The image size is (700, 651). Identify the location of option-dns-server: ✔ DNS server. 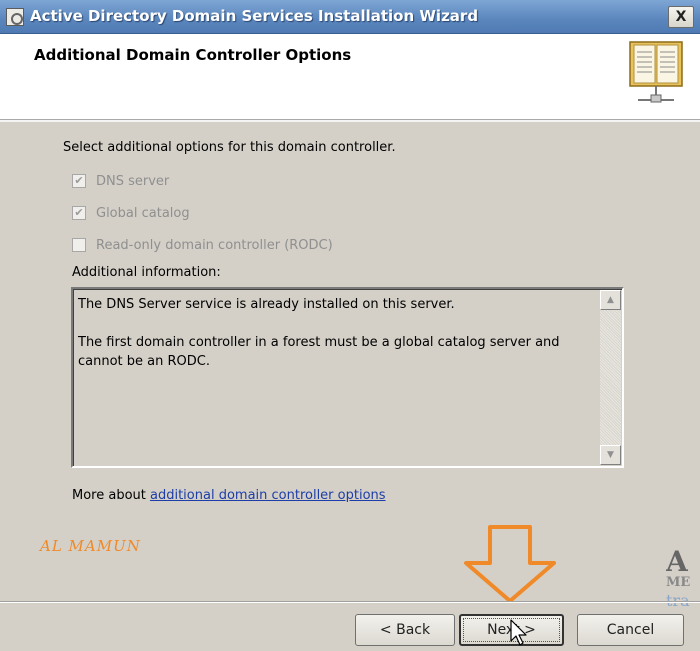
(120, 181).